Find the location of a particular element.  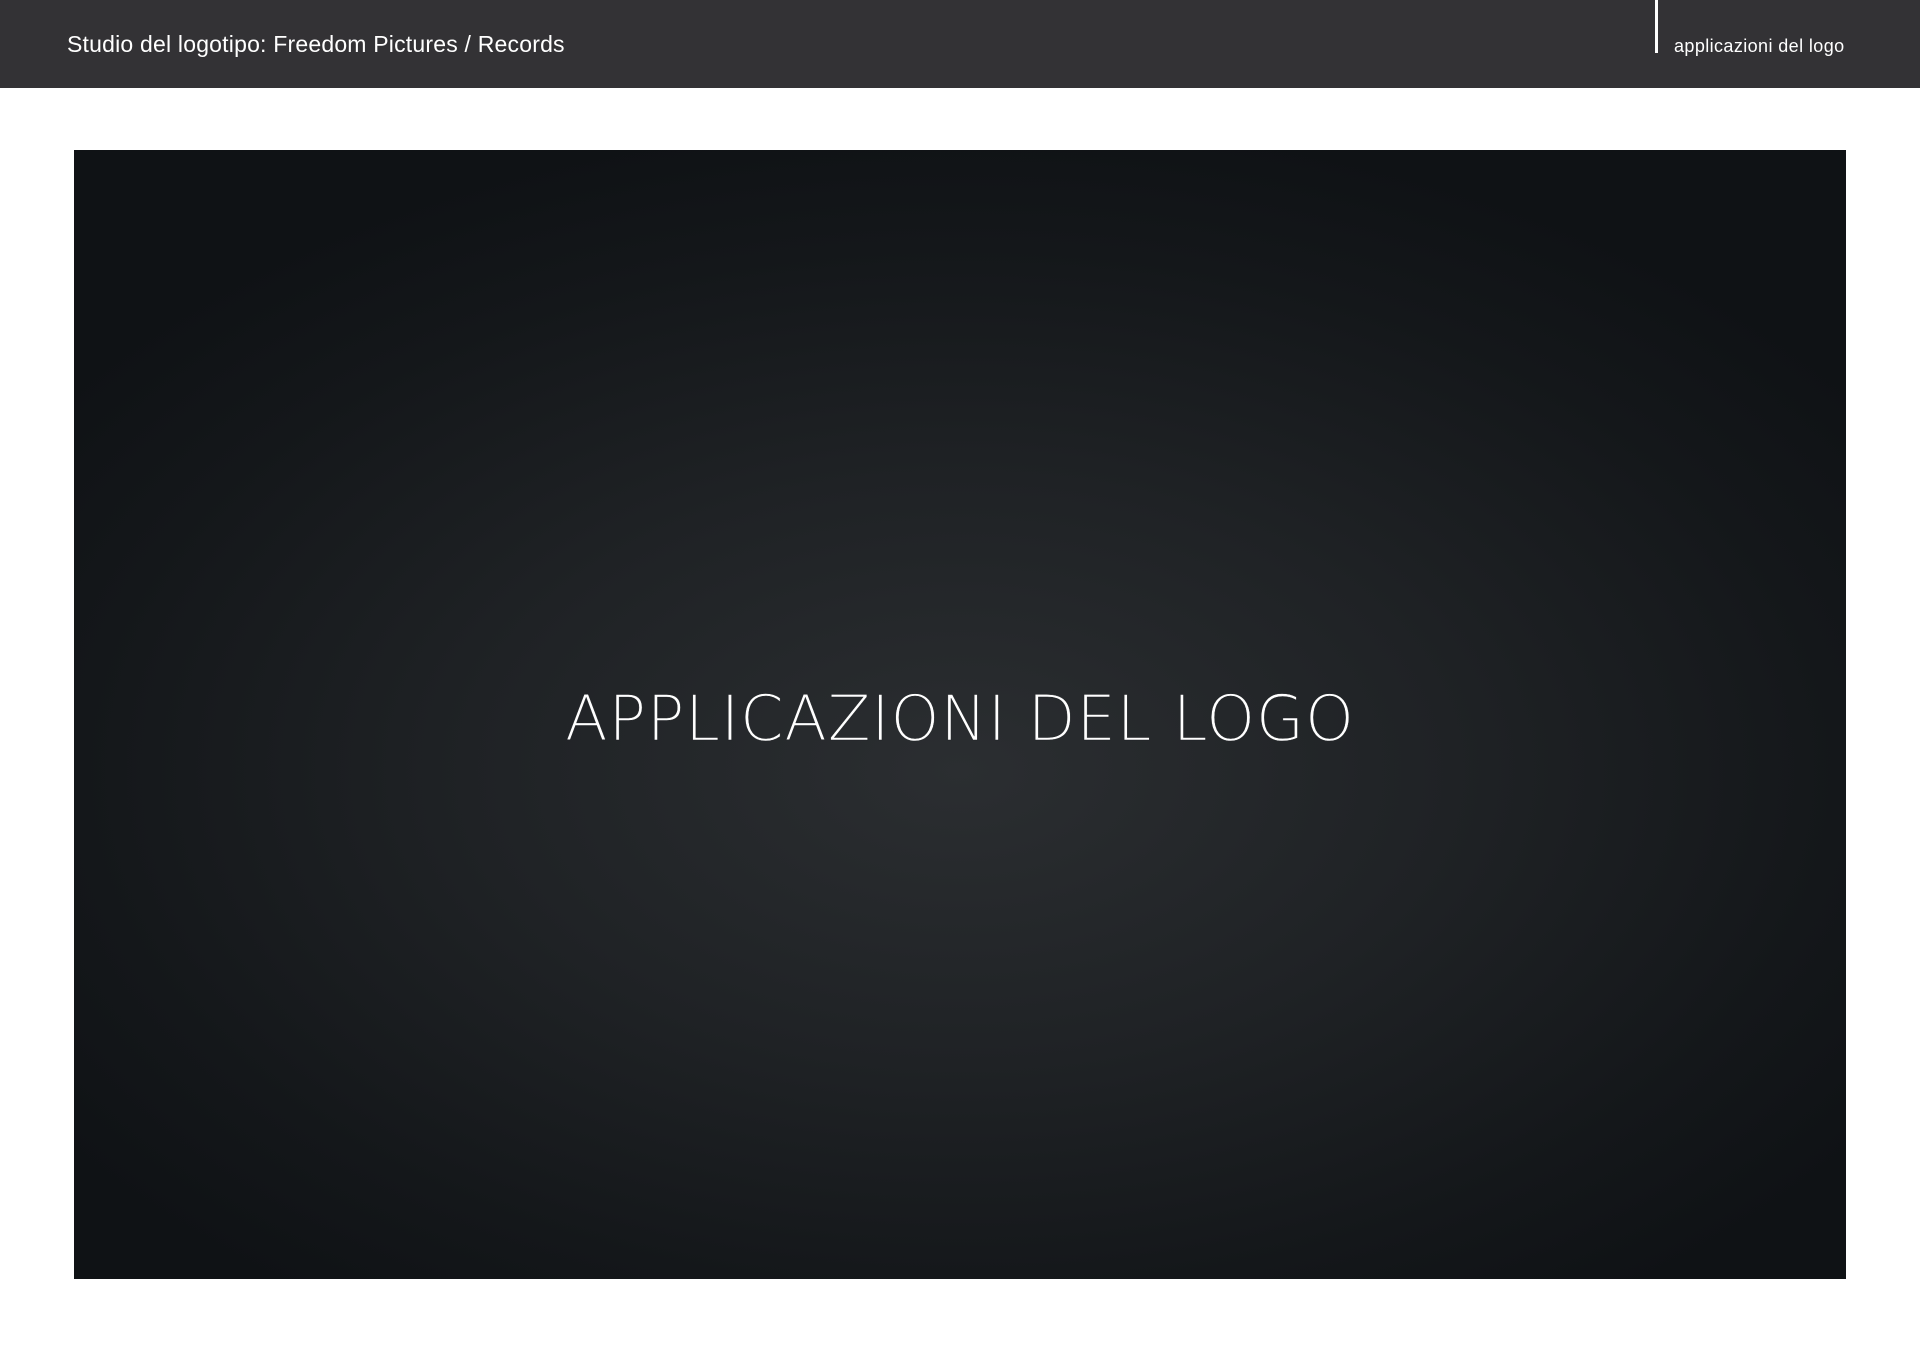

section-cover-title: APPLICAZIONI DEL LOGO is located at coordinates (960, 718).